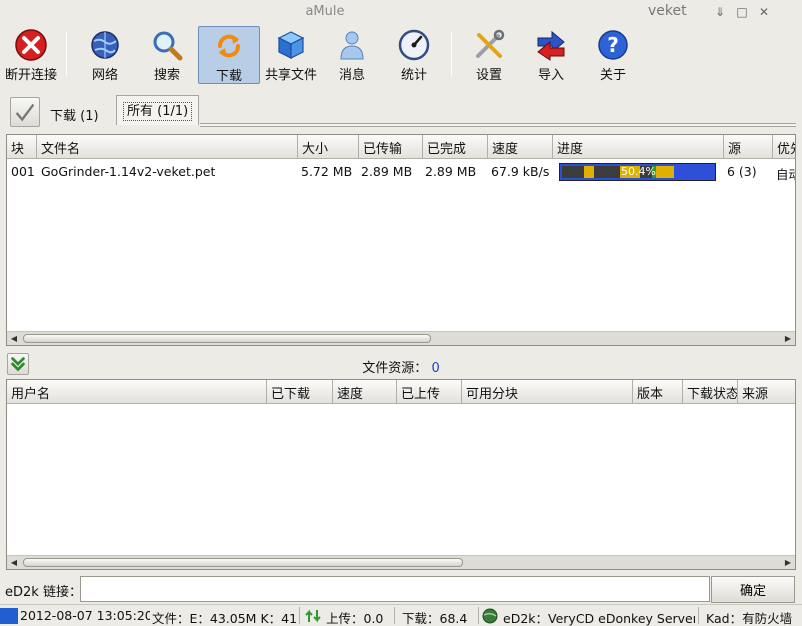  What do you see at coordinates (520, 147) in the screenshot?
I see `col-speed: 速度` at bounding box center [520, 147].